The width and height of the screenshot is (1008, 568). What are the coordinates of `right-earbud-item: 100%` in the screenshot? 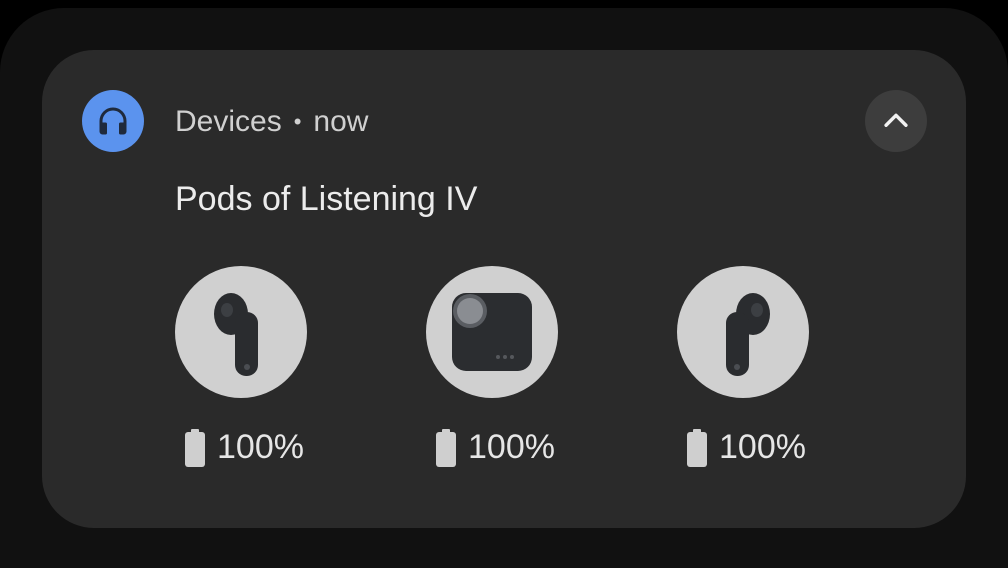 It's located at (743, 366).